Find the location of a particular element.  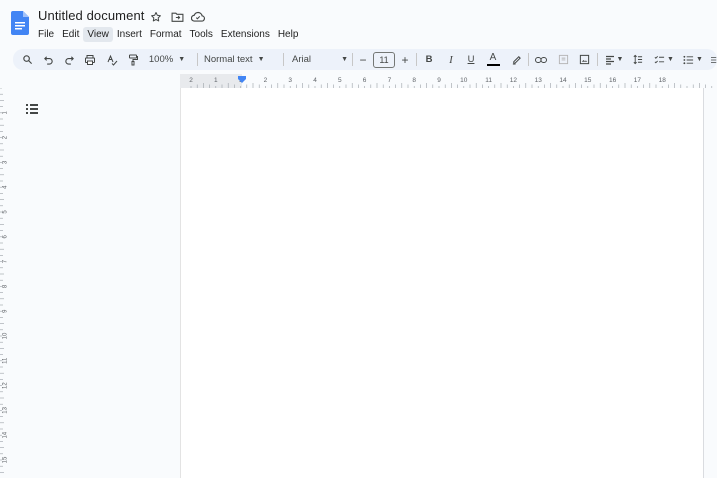

spellcheck-icon is located at coordinates (112, 59).